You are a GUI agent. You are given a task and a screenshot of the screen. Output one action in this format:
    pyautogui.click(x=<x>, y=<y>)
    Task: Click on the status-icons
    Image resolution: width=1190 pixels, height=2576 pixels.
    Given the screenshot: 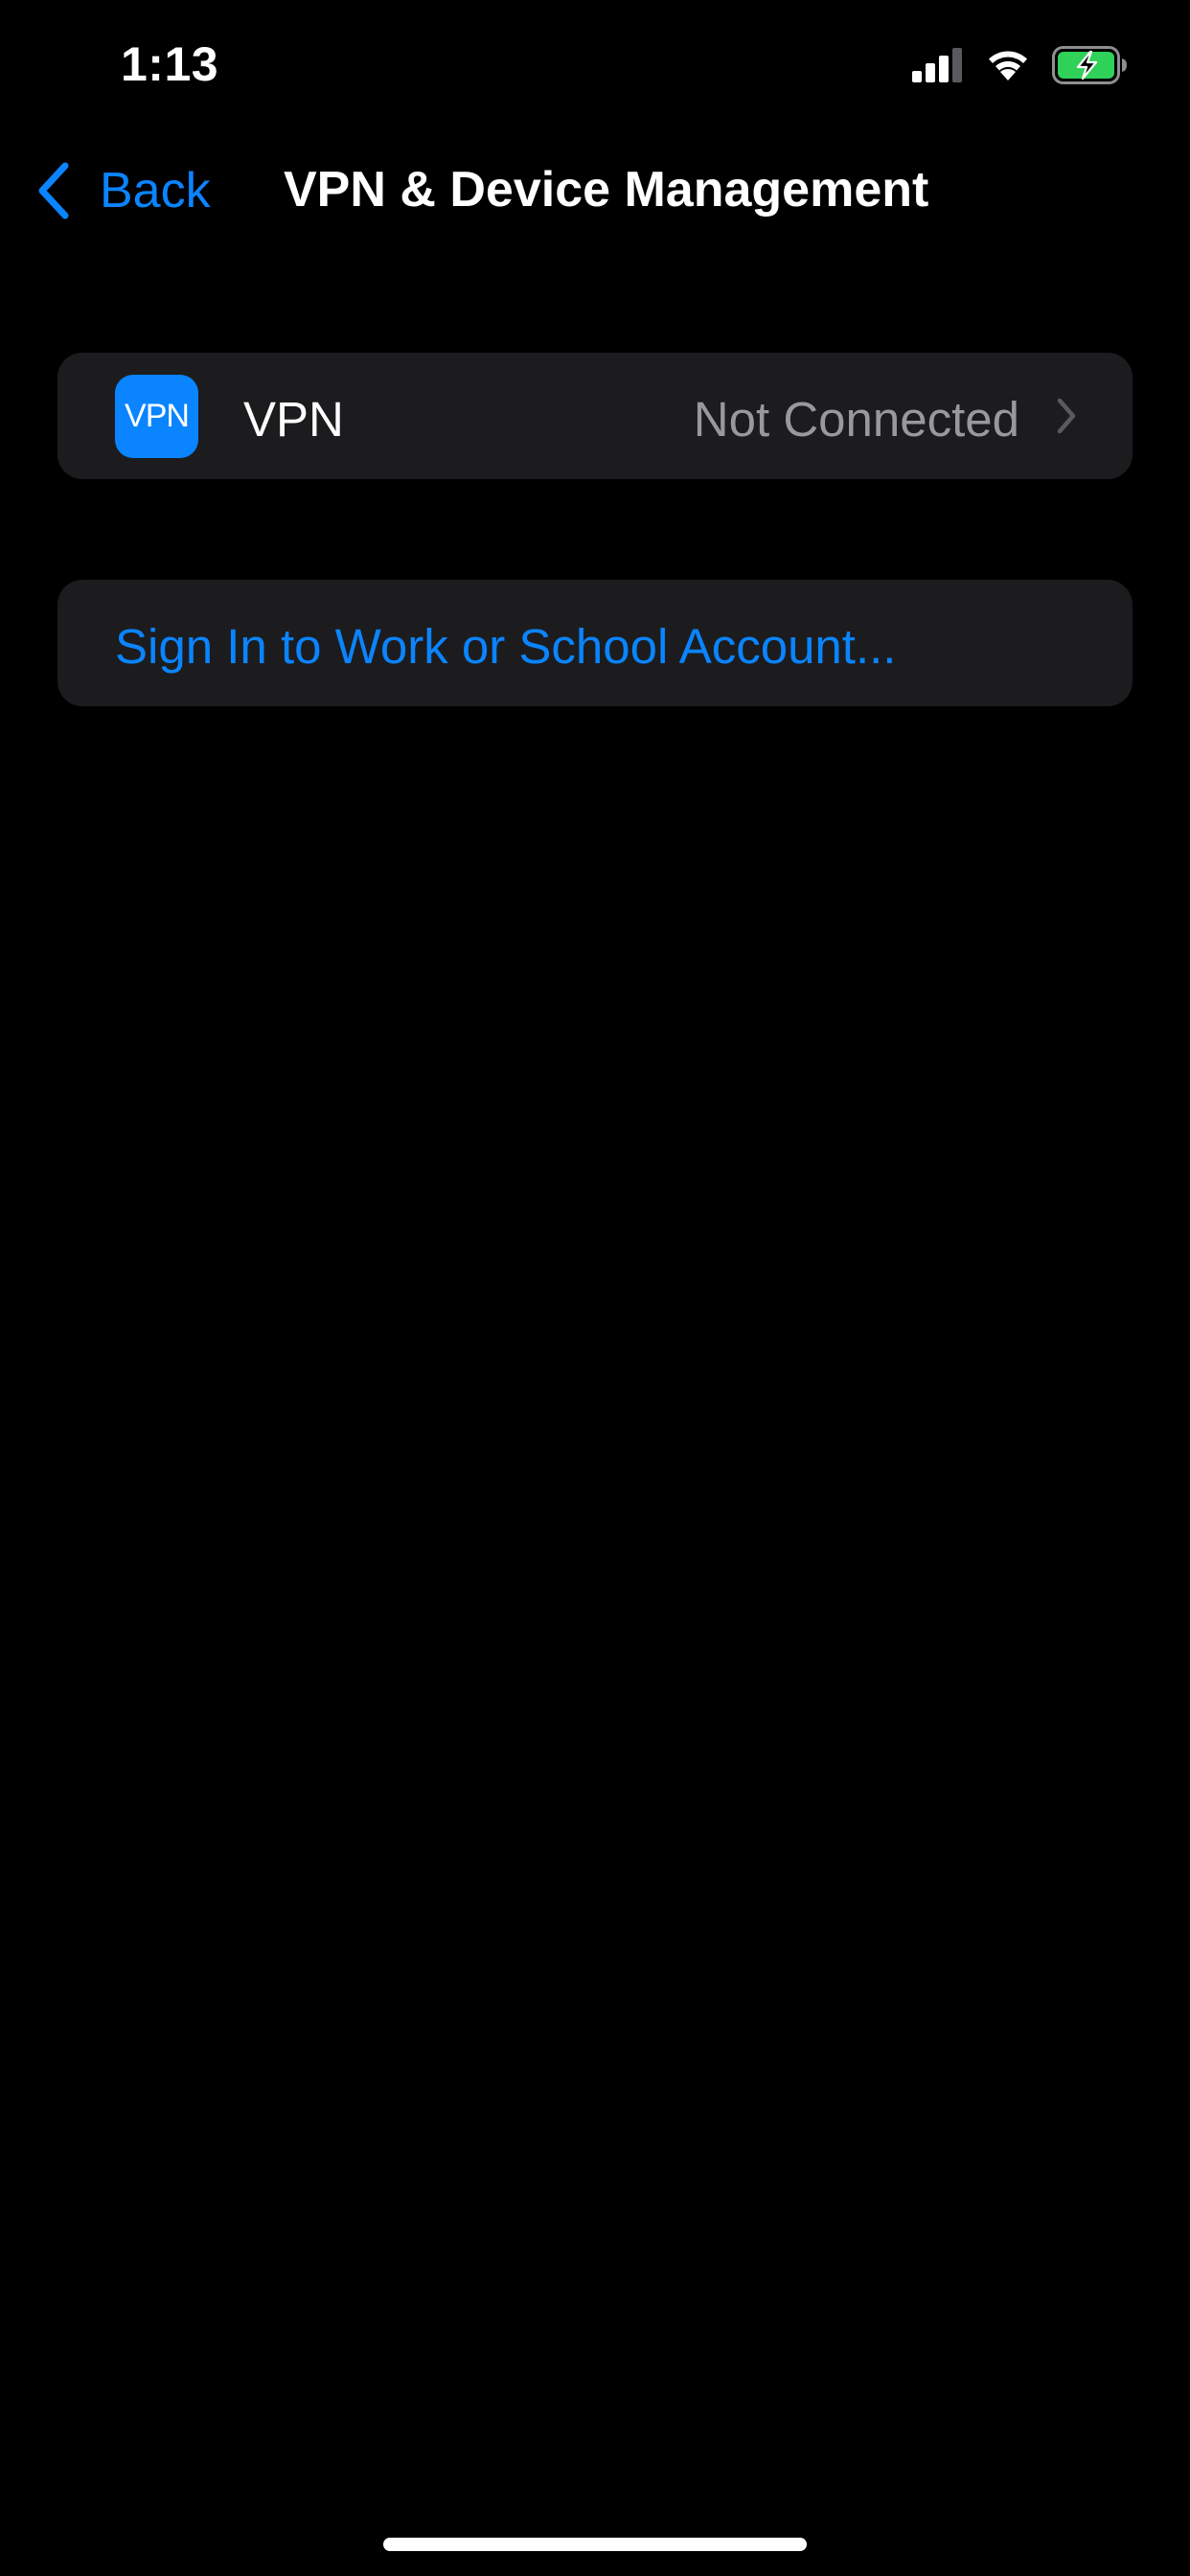 What is the action you would take?
    pyautogui.click(x=1020, y=65)
    